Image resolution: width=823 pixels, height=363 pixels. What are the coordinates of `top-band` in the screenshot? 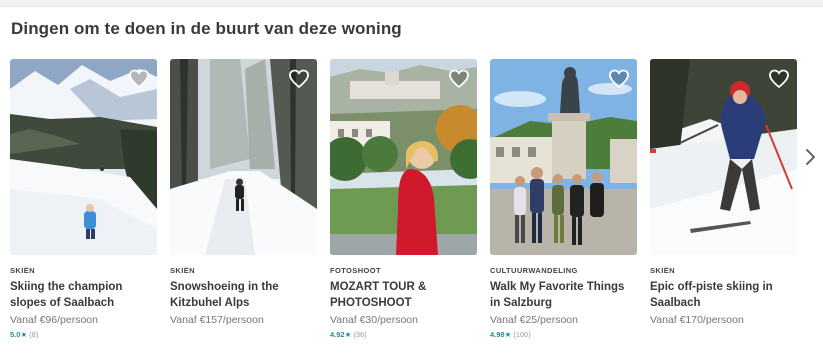 It's located at (411, 3).